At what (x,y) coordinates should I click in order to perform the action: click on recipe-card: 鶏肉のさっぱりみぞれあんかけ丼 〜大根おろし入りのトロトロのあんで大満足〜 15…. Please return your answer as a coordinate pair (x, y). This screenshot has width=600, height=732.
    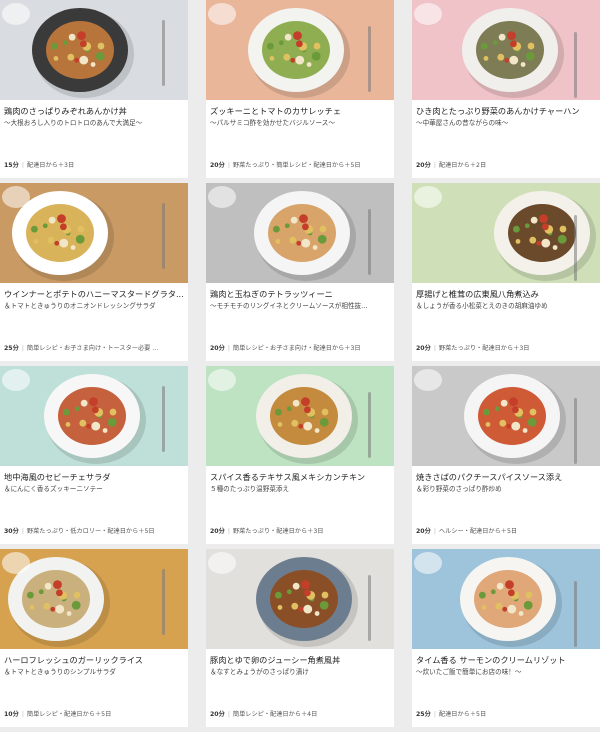
    Looking at the image, I should click on (94, 89).